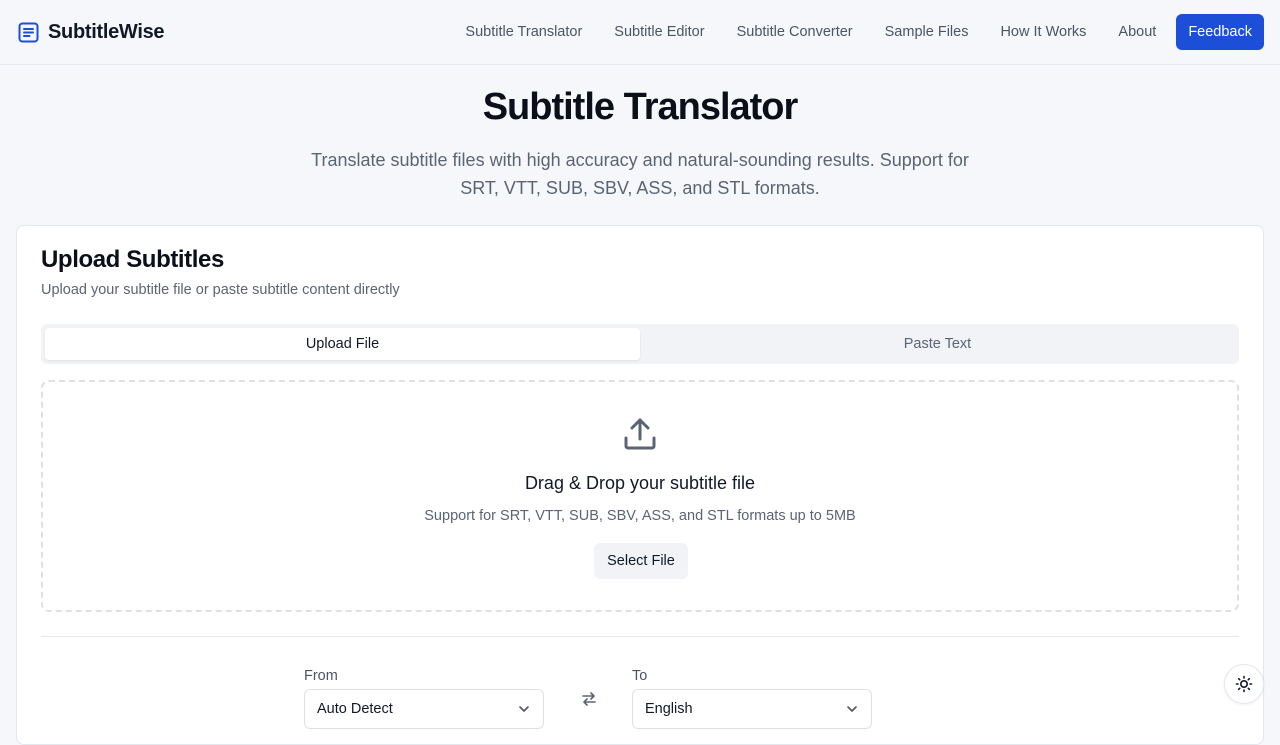 The image size is (1280, 745). Describe the element at coordinates (321, 676) in the screenshot. I see `from-language-label: From` at that location.